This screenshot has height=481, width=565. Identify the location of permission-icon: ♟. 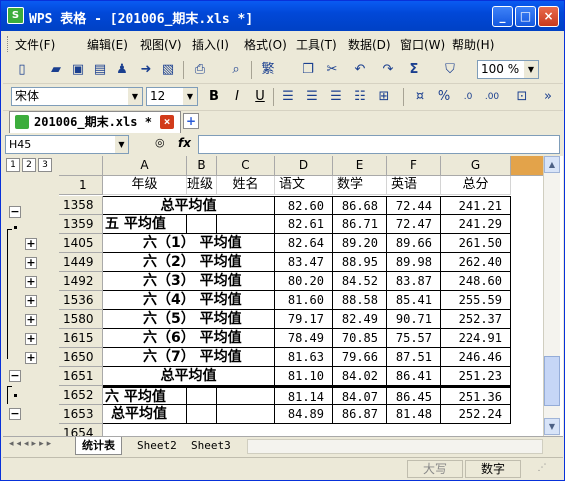
(122, 70).